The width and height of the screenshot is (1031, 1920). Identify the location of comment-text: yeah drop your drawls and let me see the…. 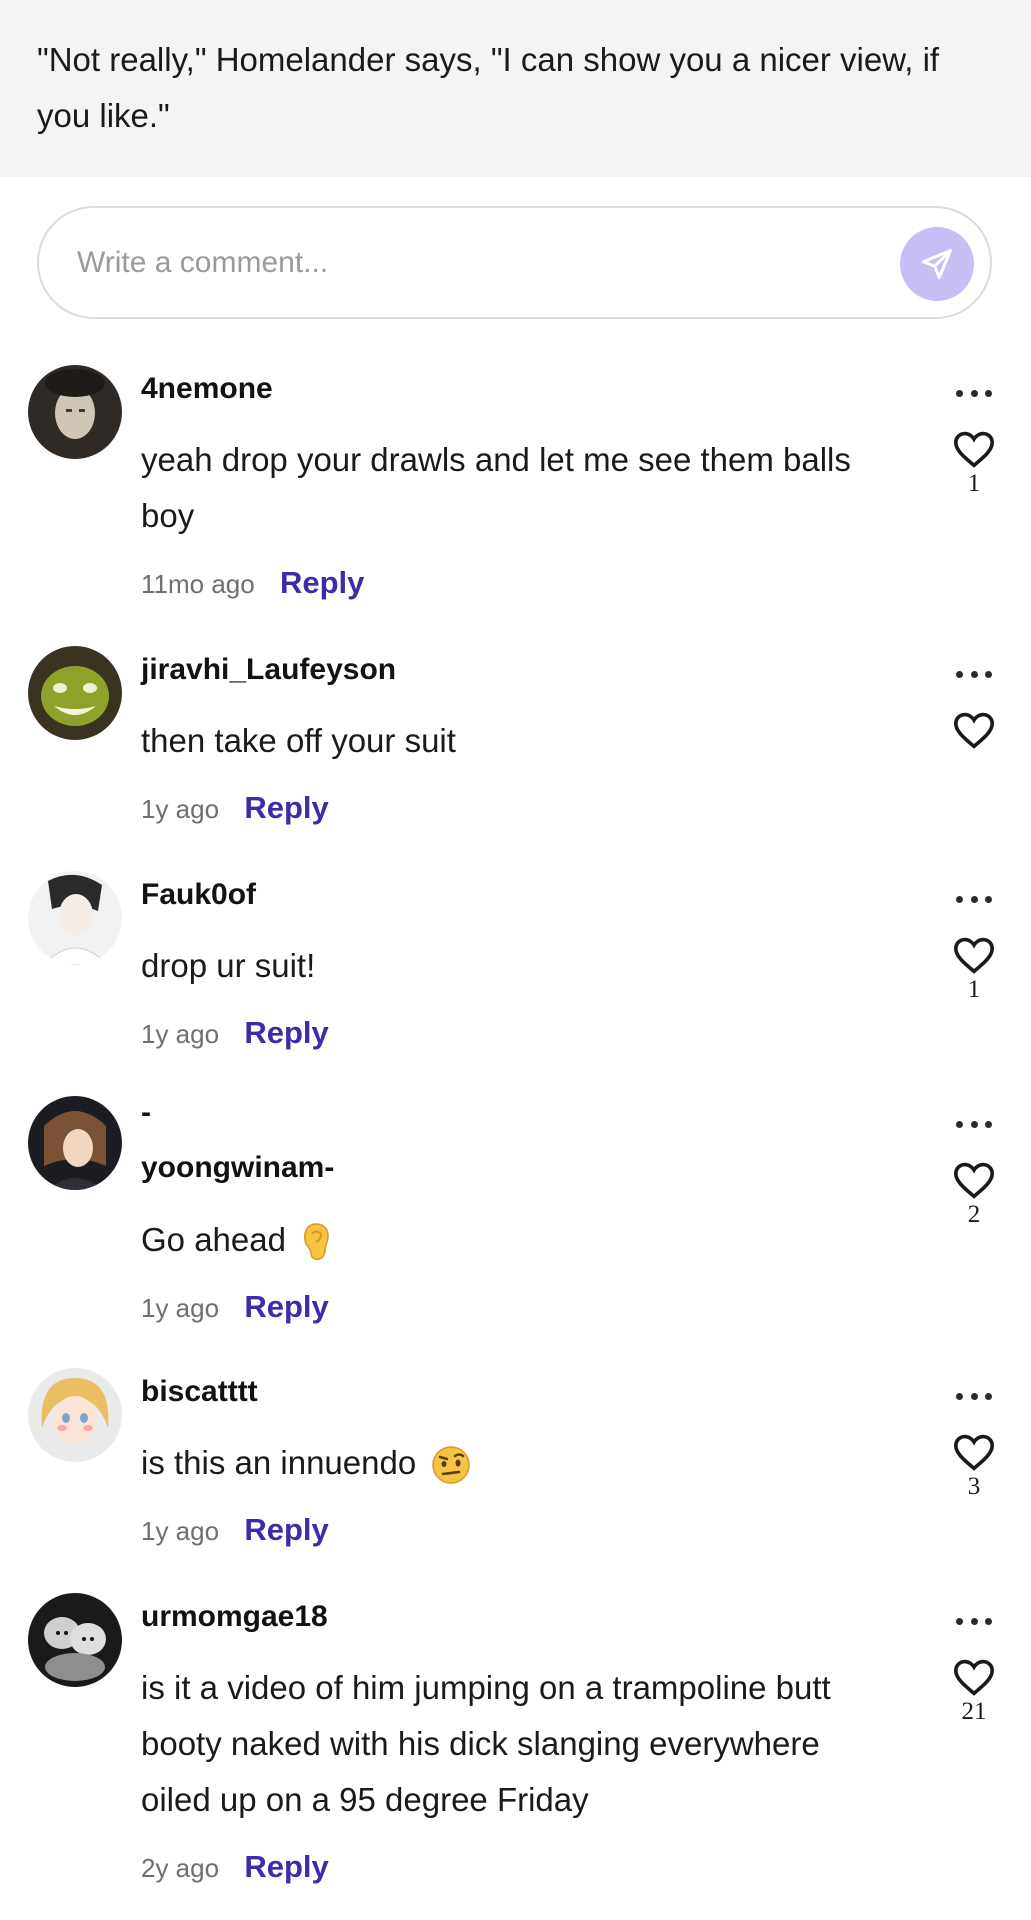
(496, 487).